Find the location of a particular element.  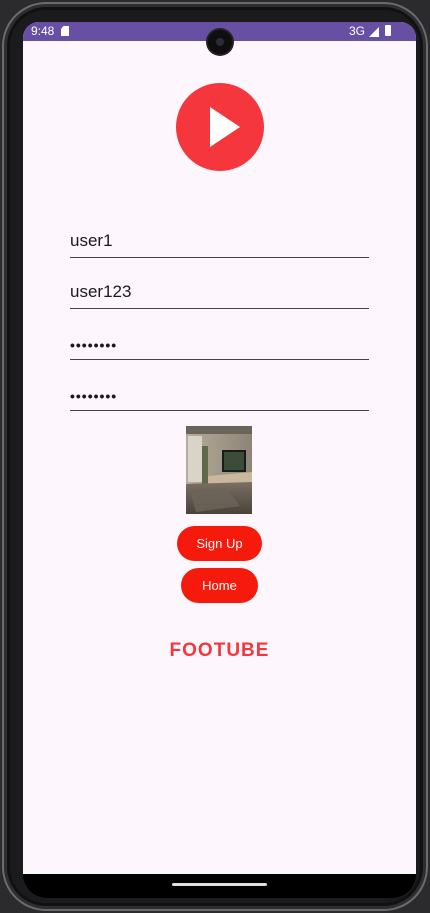

battery-icon is located at coordinates (388, 30).